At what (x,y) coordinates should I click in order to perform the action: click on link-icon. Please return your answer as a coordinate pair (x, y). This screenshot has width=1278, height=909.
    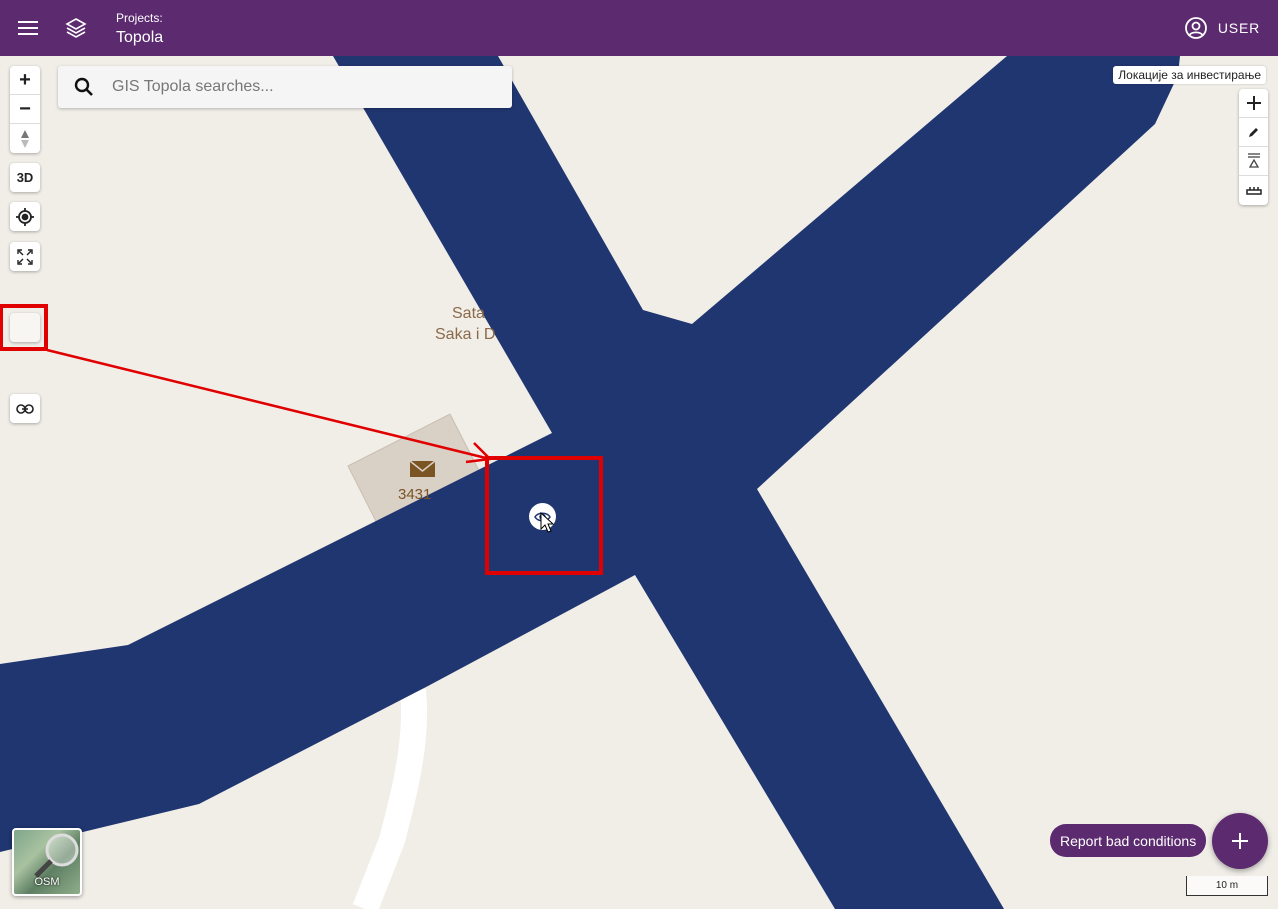
    Looking at the image, I should click on (25, 408).